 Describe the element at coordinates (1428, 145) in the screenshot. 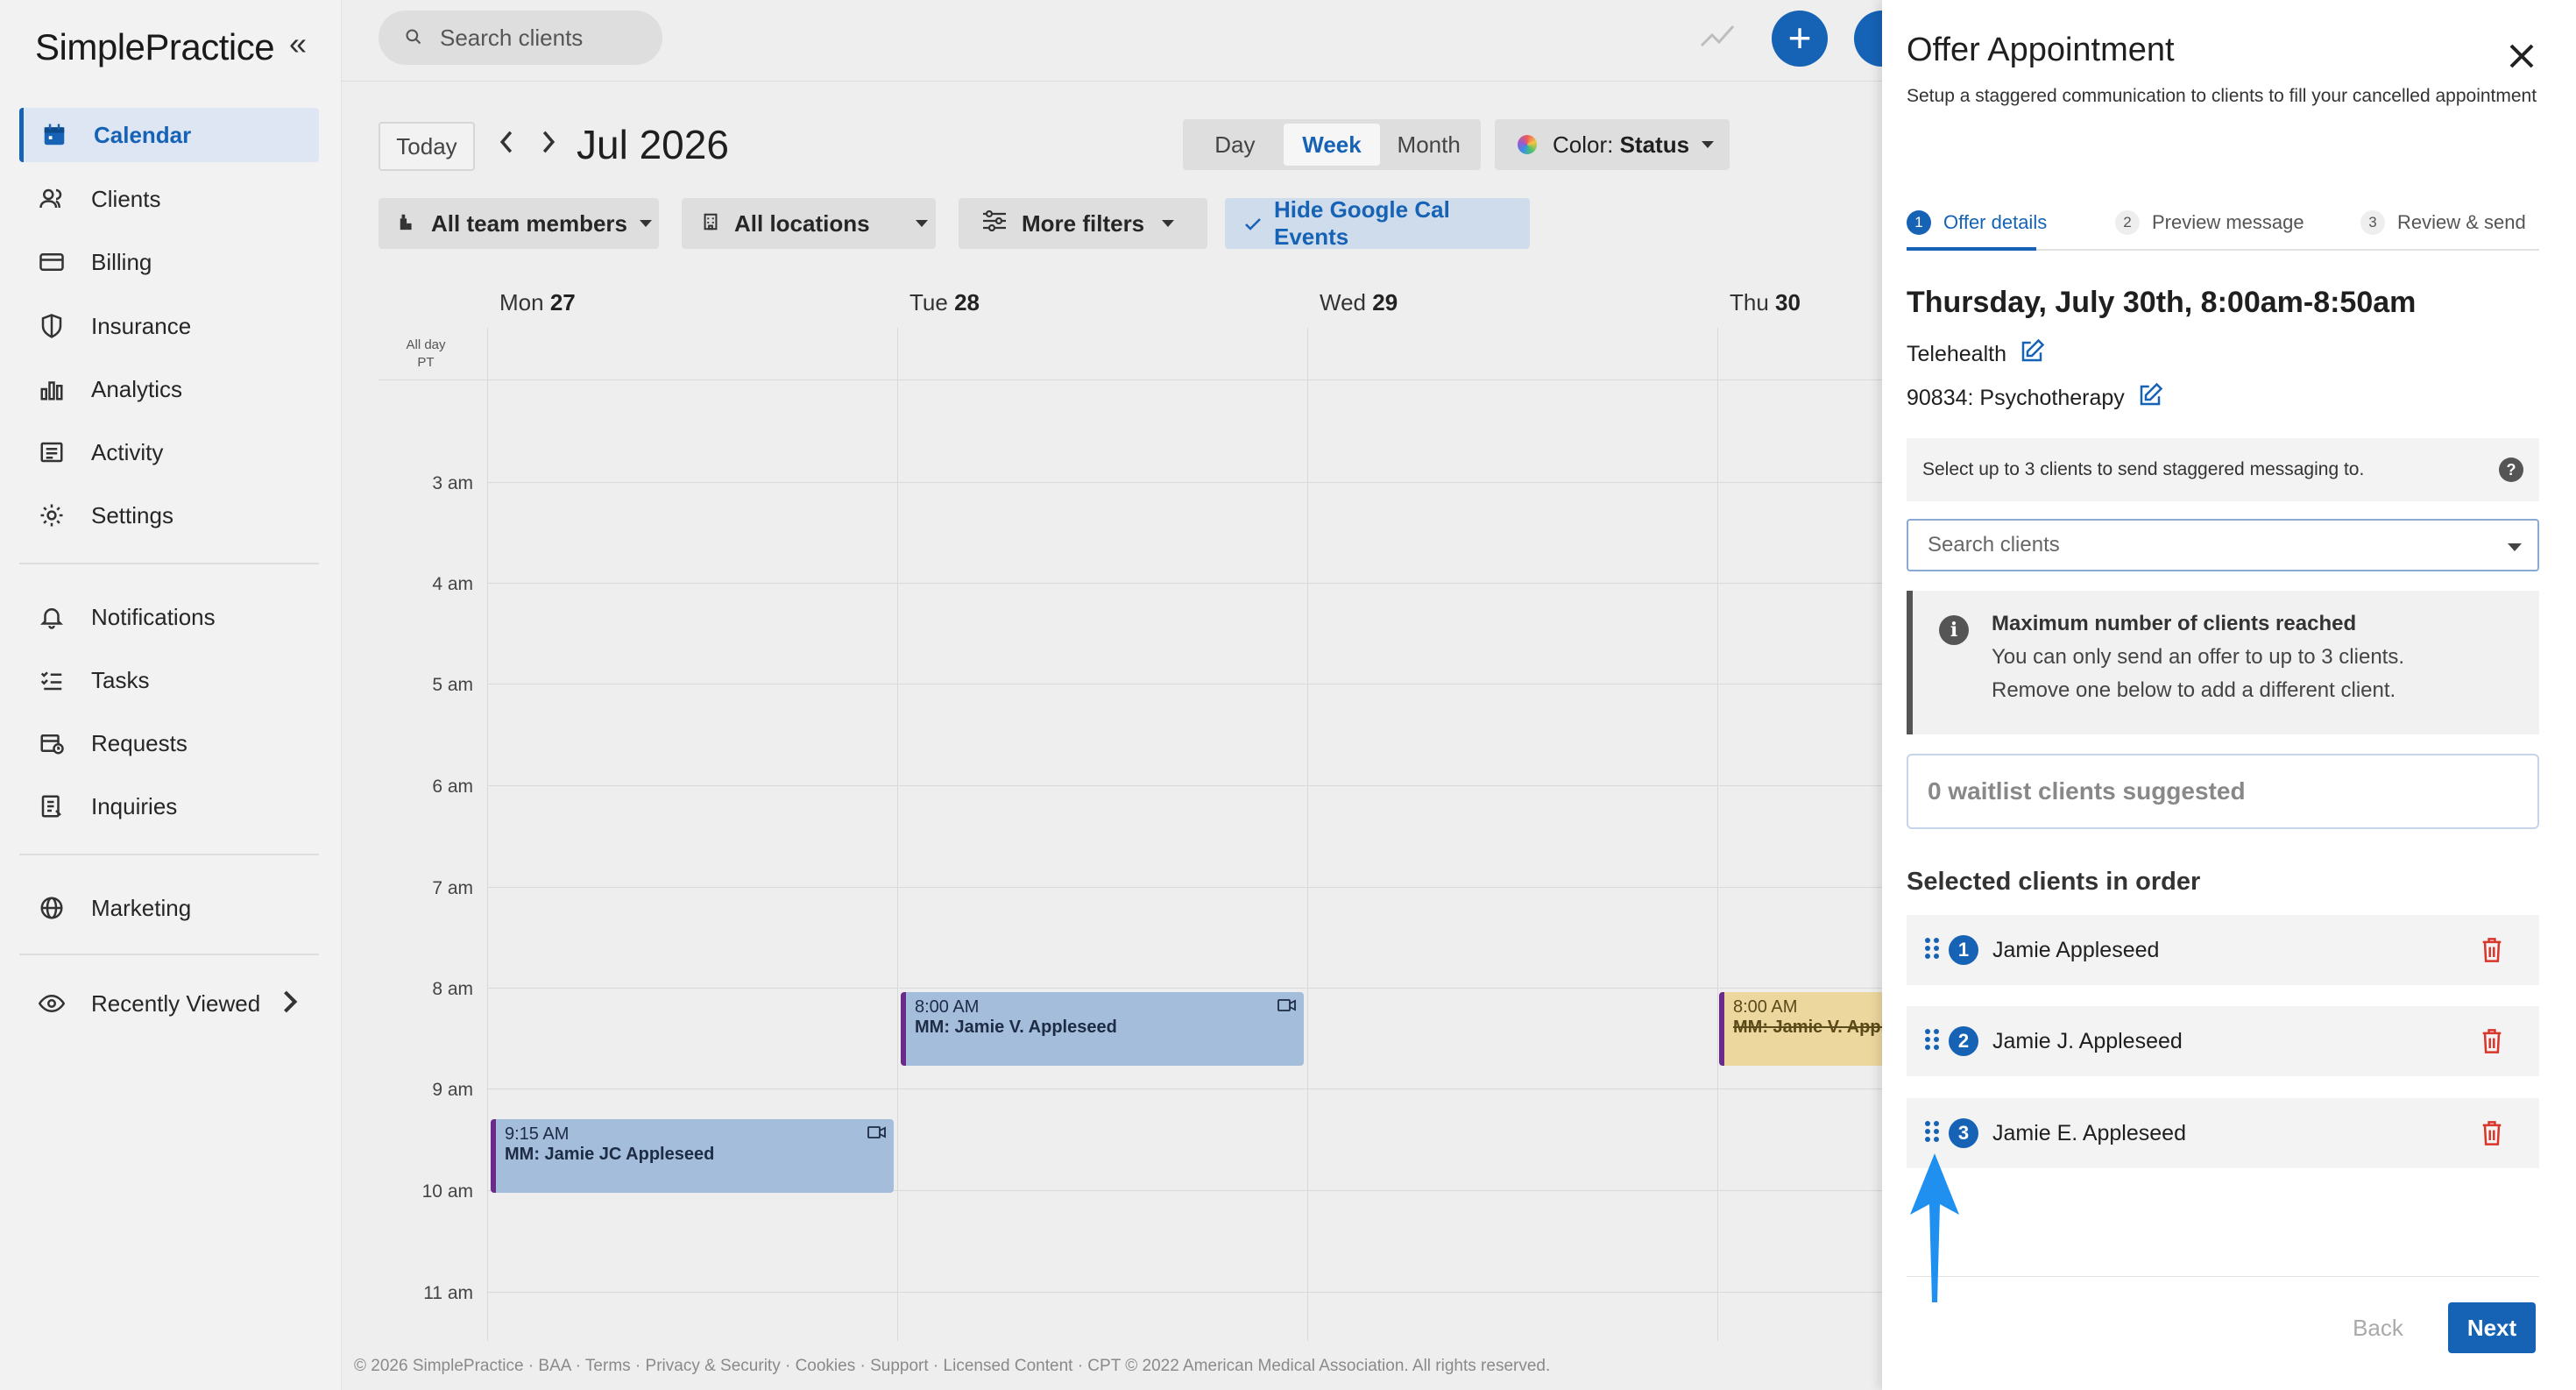

I see `view-month-button: Month` at that location.